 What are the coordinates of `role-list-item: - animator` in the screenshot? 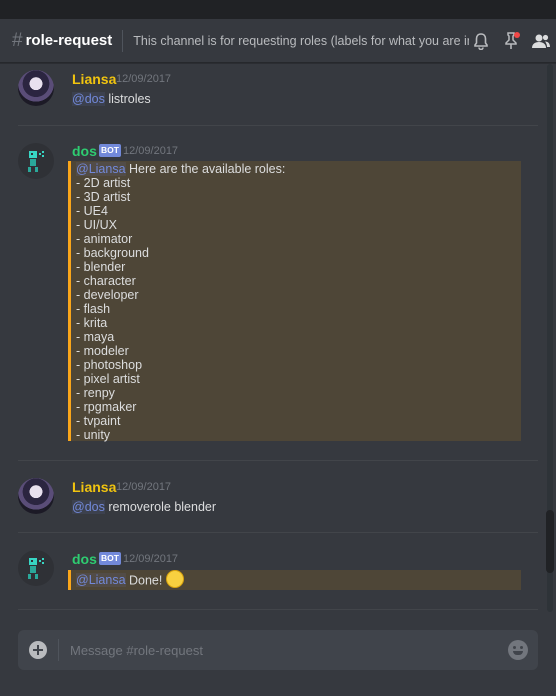 It's located at (104, 239).